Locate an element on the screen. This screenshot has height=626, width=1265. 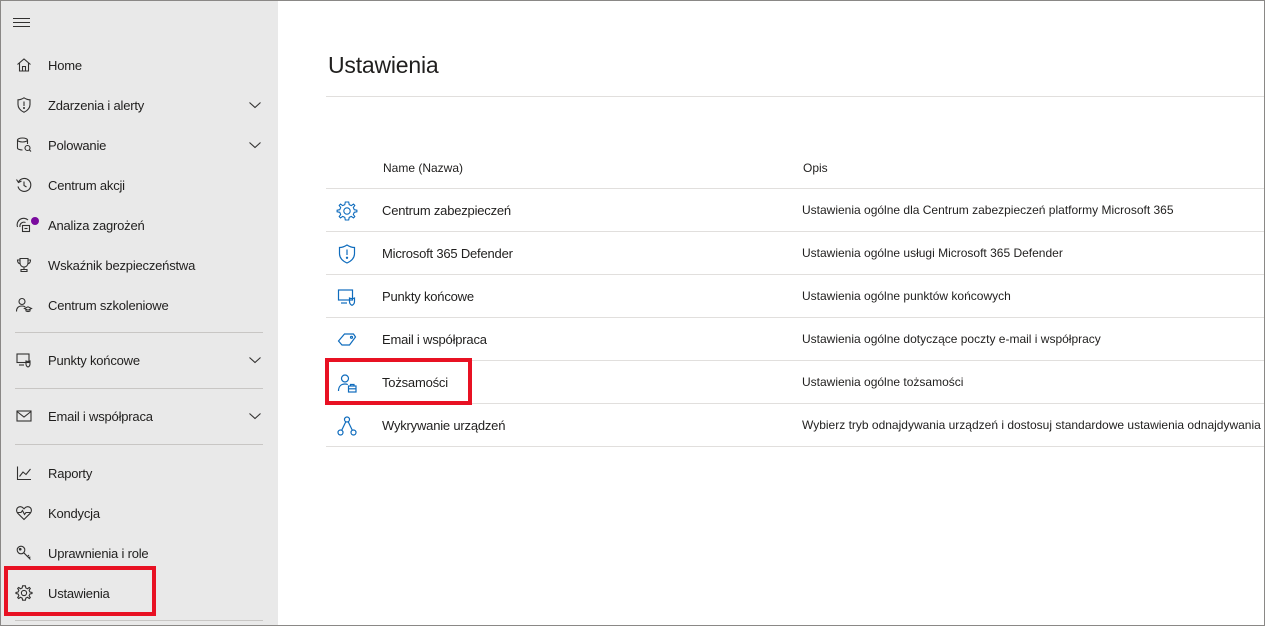
hunting-icon is located at coordinates (24, 145).